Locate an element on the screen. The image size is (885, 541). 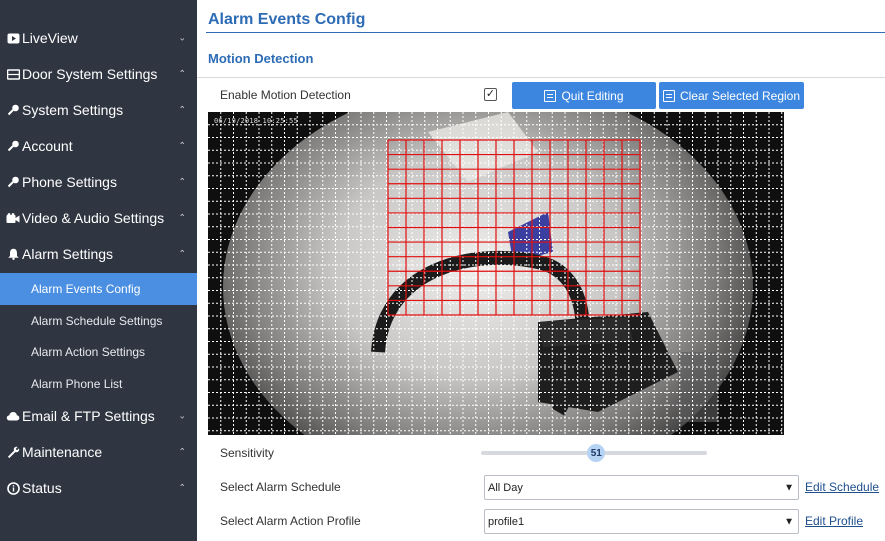
sidebar-item-email-ftp-settings: Email & FTP Settings ⌄ is located at coordinates (98, 416).